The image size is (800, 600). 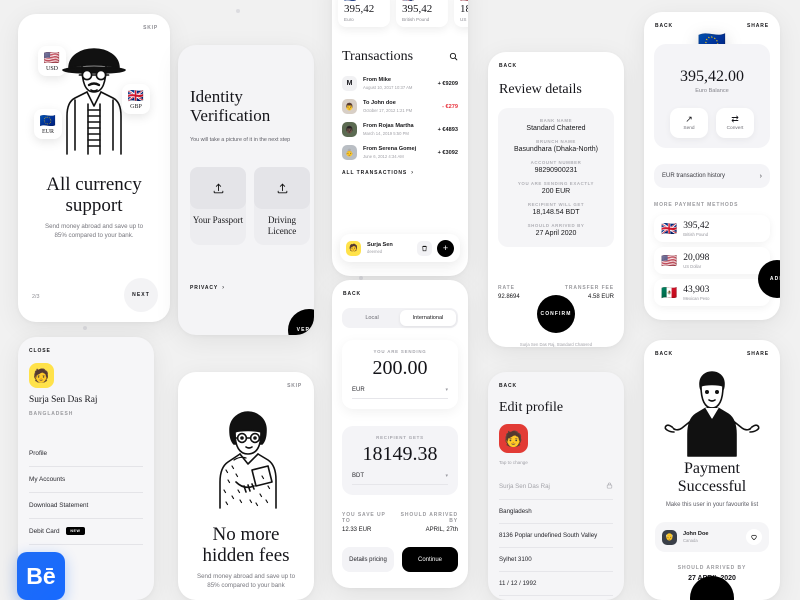 What do you see at coordinates (44, 531) in the screenshot?
I see `menu-item-label: Debit Card` at bounding box center [44, 531].